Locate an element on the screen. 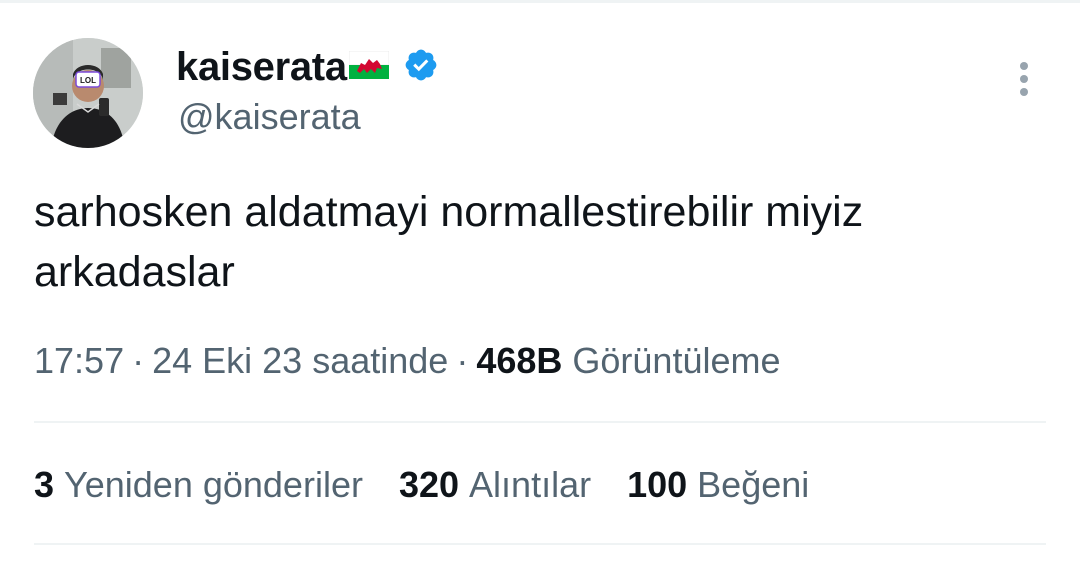  reposts-stat: 3 Yeniden gönderiler is located at coordinates (198, 485).